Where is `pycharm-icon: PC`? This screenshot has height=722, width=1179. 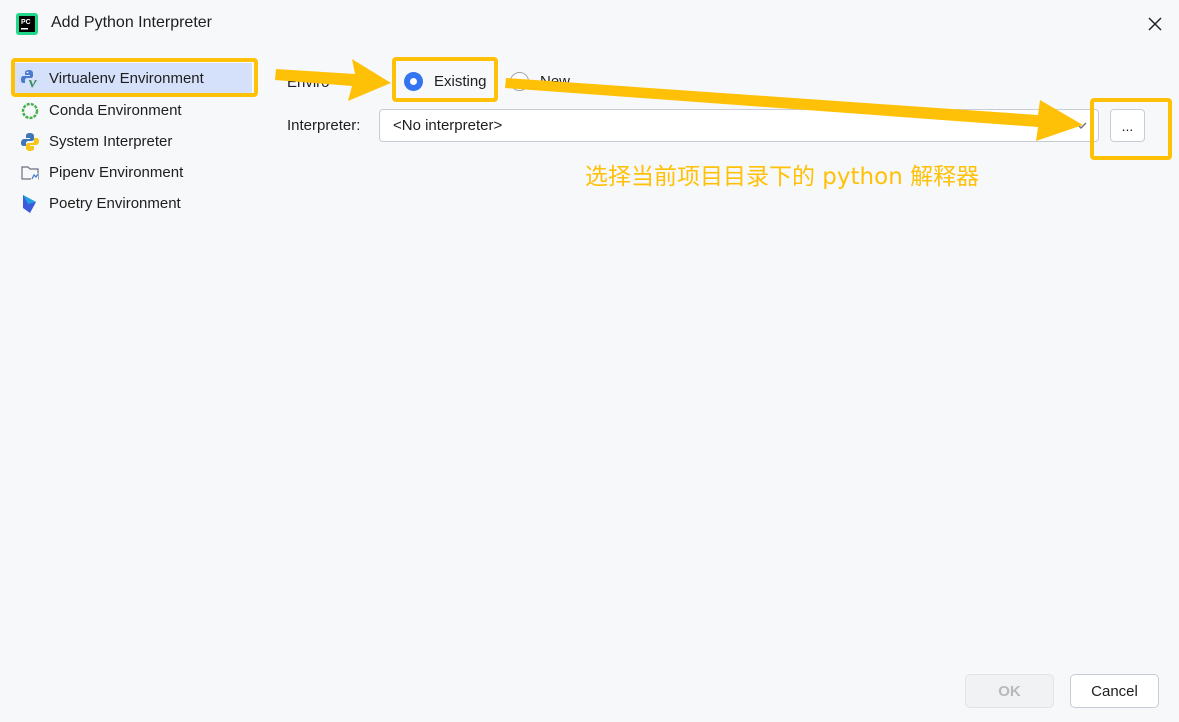
pycharm-icon: PC is located at coordinates (27, 24).